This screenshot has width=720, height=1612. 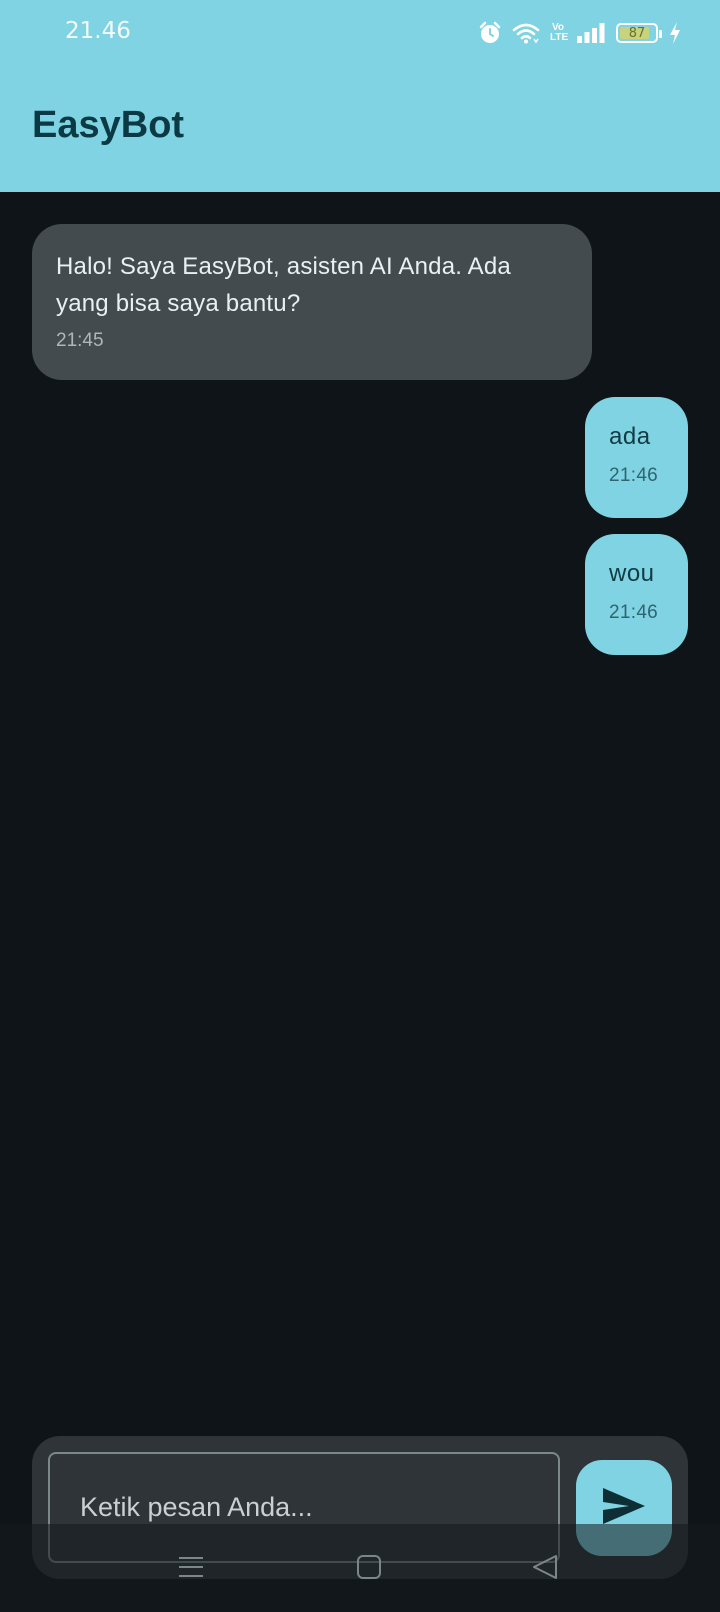 What do you see at coordinates (591, 33) in the screenshot?
I see `signal-icon` at bounding box center [591, 33].